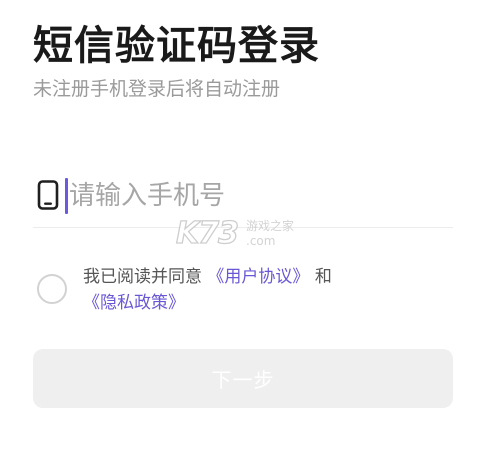  I want to click on phone-icon, so click(48, 195).